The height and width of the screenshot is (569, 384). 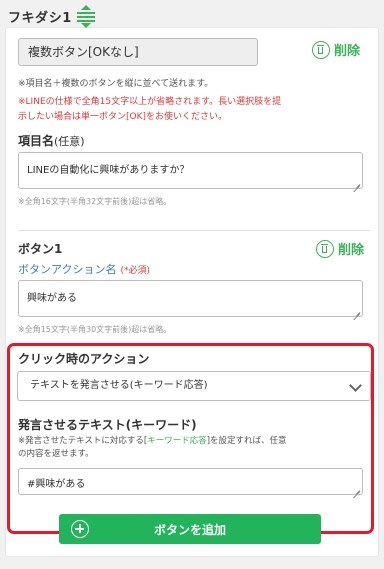 What do you see at coordinates (150, 102) in the screenshot?
I see `warning-note-line1: ※LINEの仕様で全角15文字以上が省略されます。長い選択肢を提` at bounding box center [150, 102].